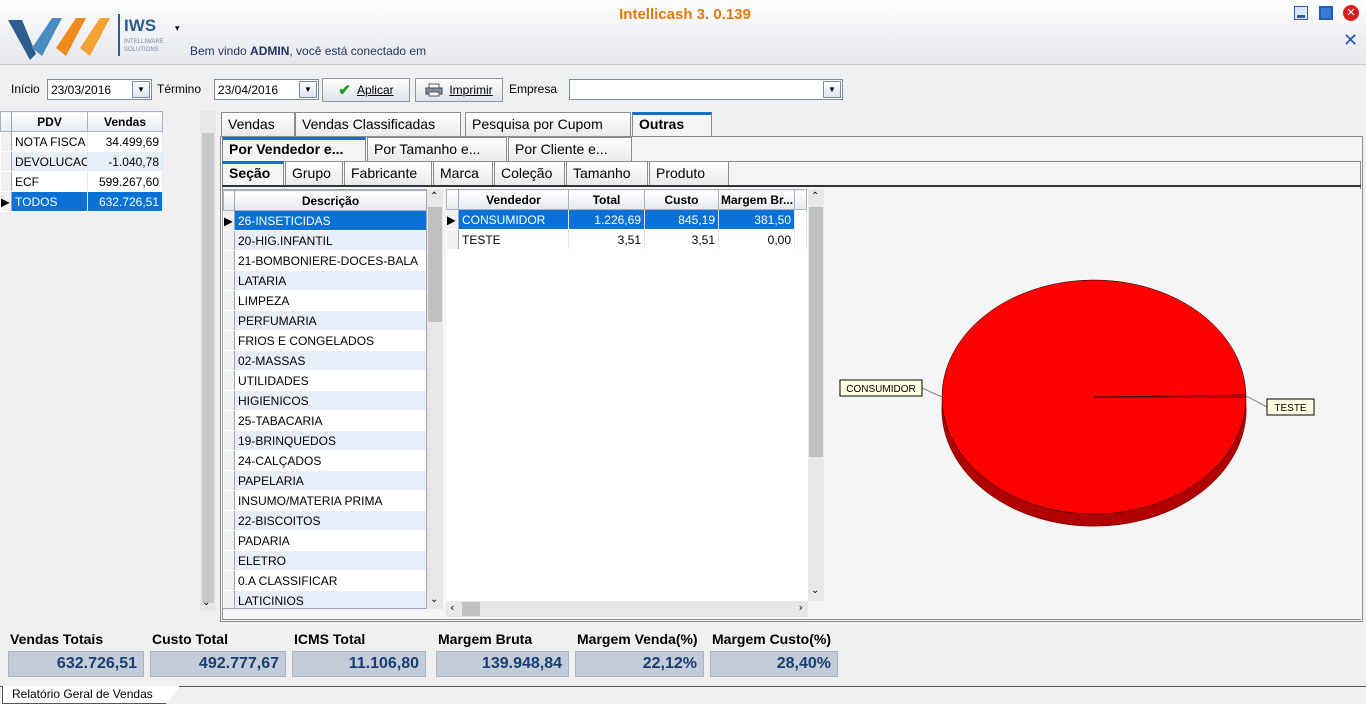 The image size is (1366, 704). Describe the element at coordinates (25, 89) in the screenshot. I see `inicio-label: Início` at that location.